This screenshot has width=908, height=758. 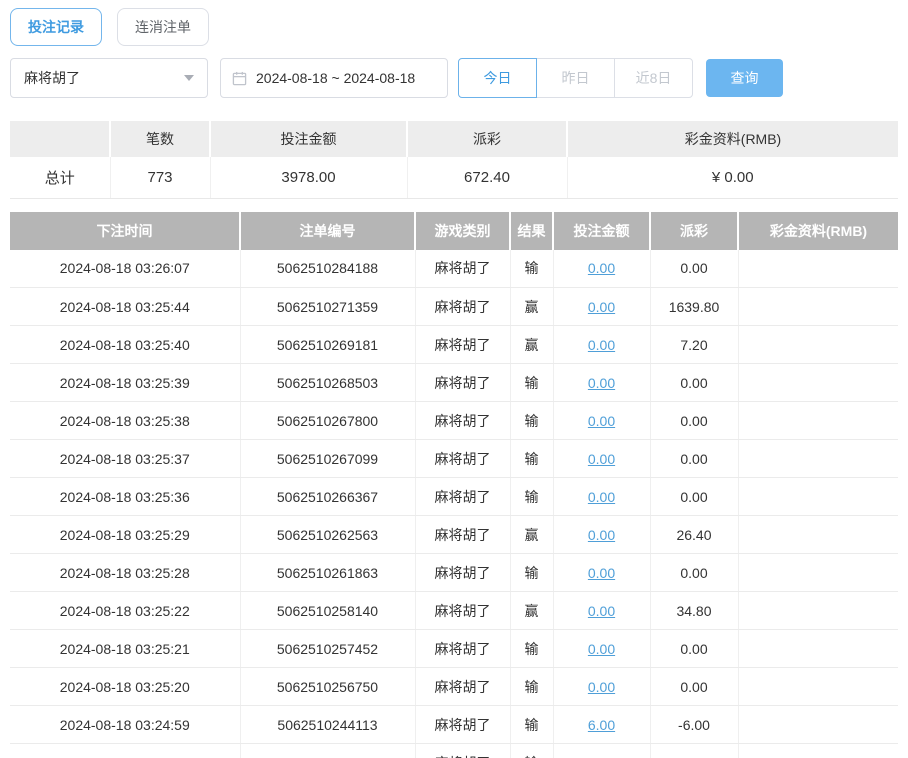 I want to click on bet-table-header-row: 下注时间 注单编号 游戏类别 结果 投注金额 派彩 彩金资料(RMB), so click(x=454, y=230).